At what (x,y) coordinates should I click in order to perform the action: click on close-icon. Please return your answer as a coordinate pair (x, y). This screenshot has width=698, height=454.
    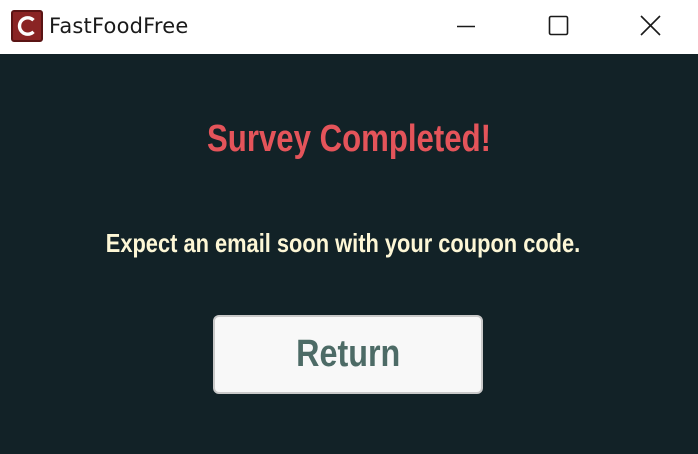
    Looking at the image, I should click on (650, 25).